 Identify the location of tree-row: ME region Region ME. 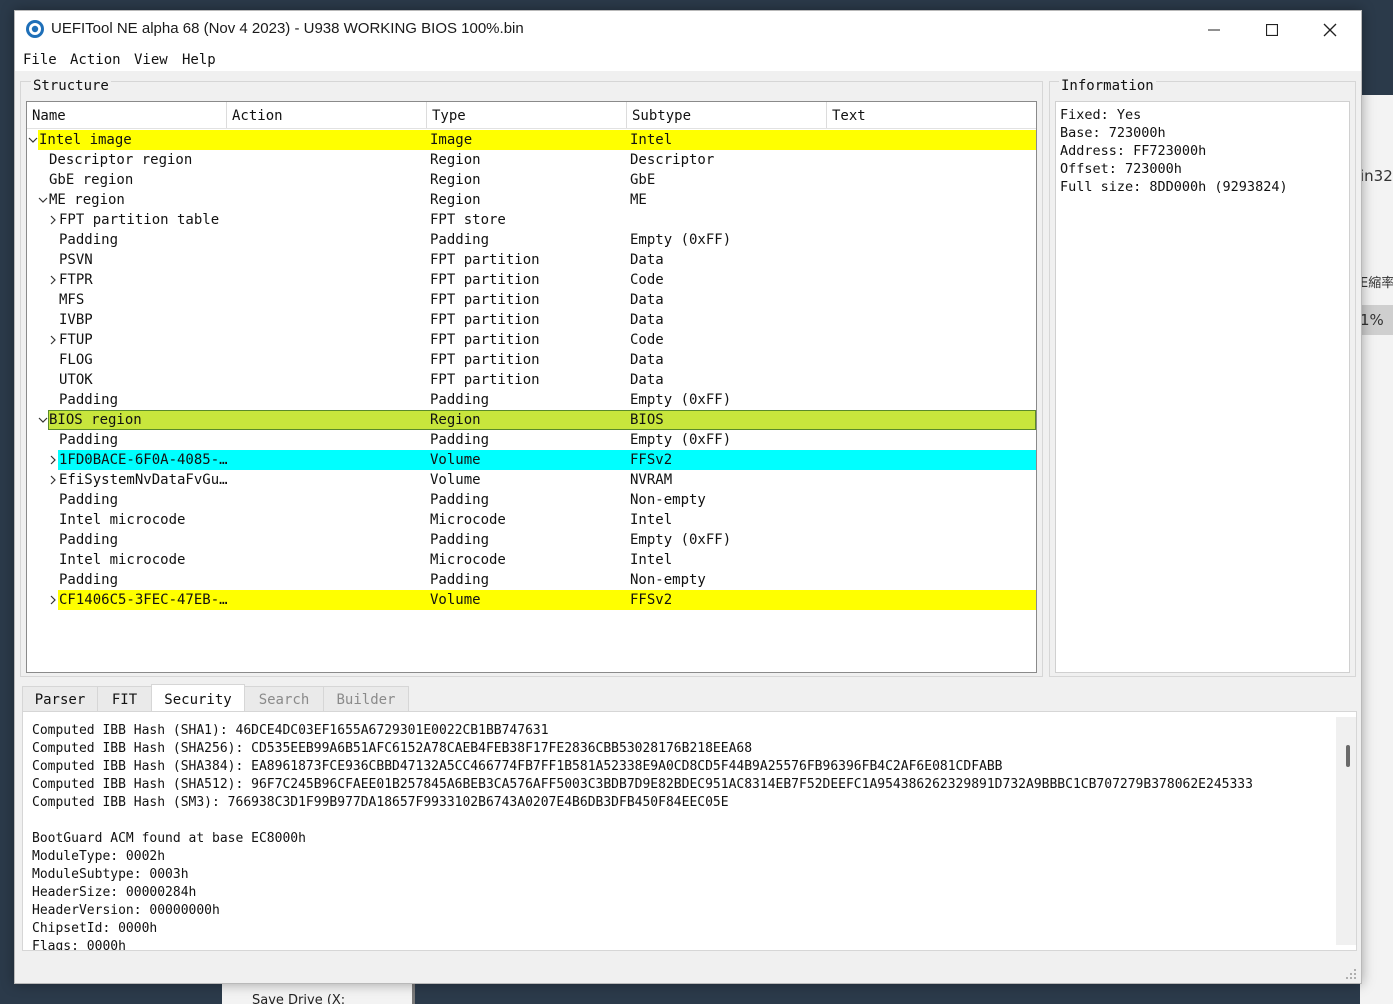
(531, 200).